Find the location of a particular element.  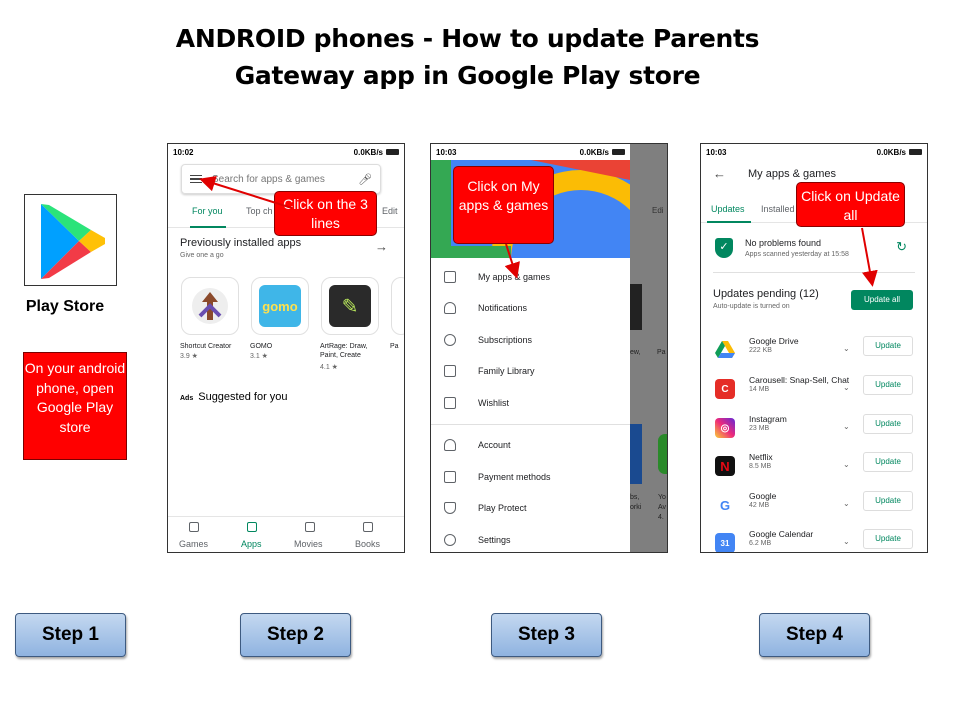

callout-arrows is located at coordinates (538, 231).